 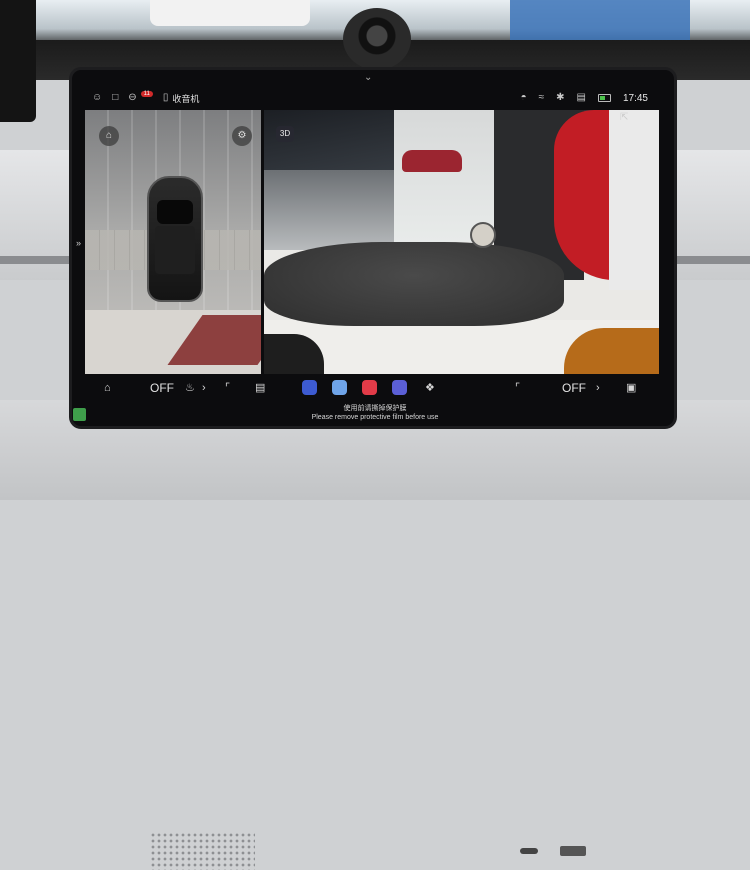 I want to click on battery-icon, so click(x=604, y=98).